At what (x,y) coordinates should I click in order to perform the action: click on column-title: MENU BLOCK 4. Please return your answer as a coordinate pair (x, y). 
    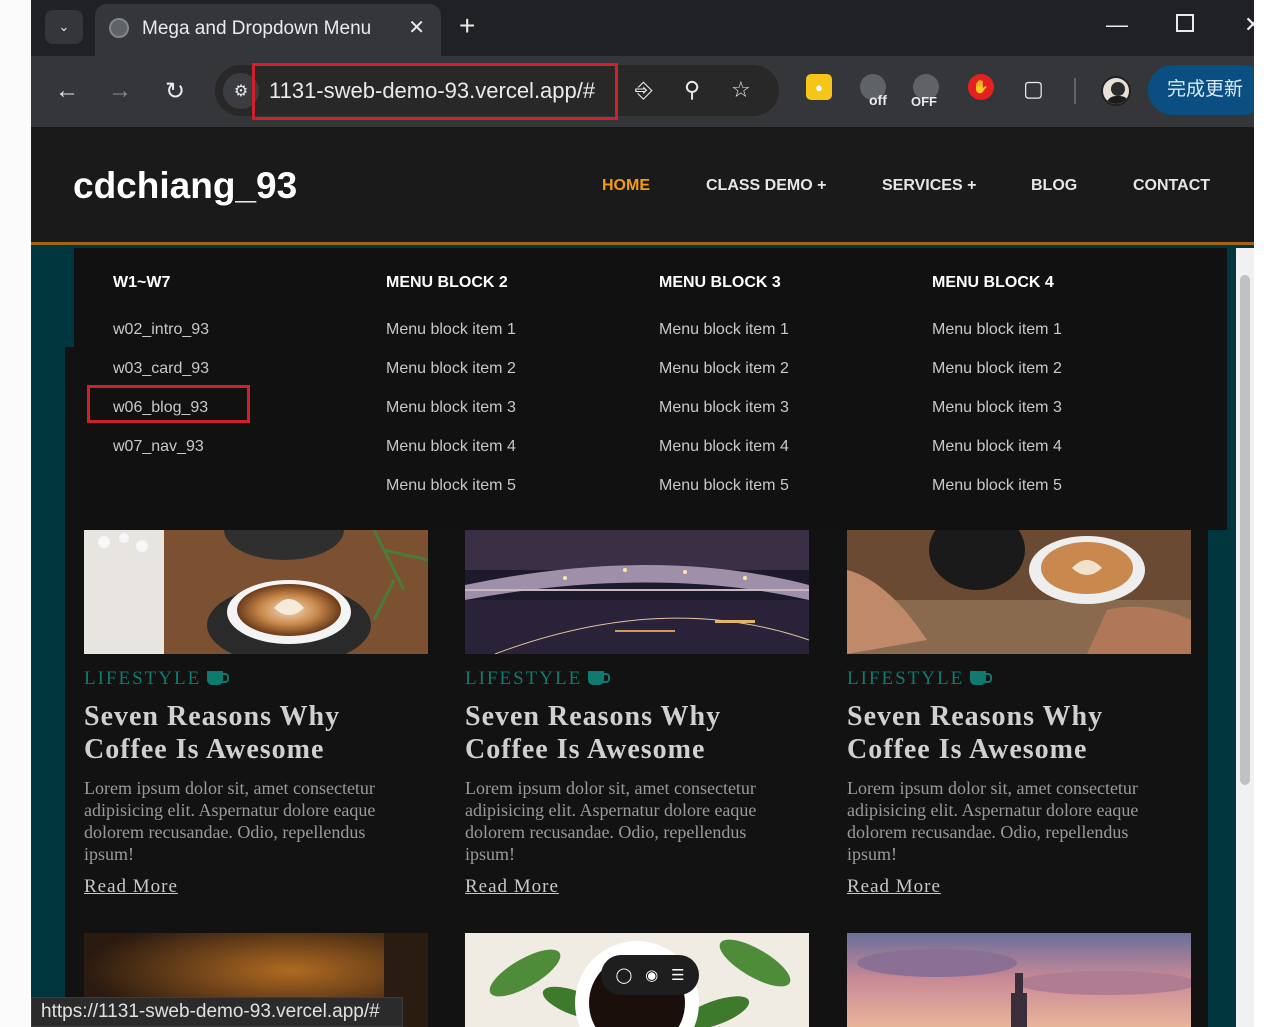
    Looking at the image, I should click on (993, 282).